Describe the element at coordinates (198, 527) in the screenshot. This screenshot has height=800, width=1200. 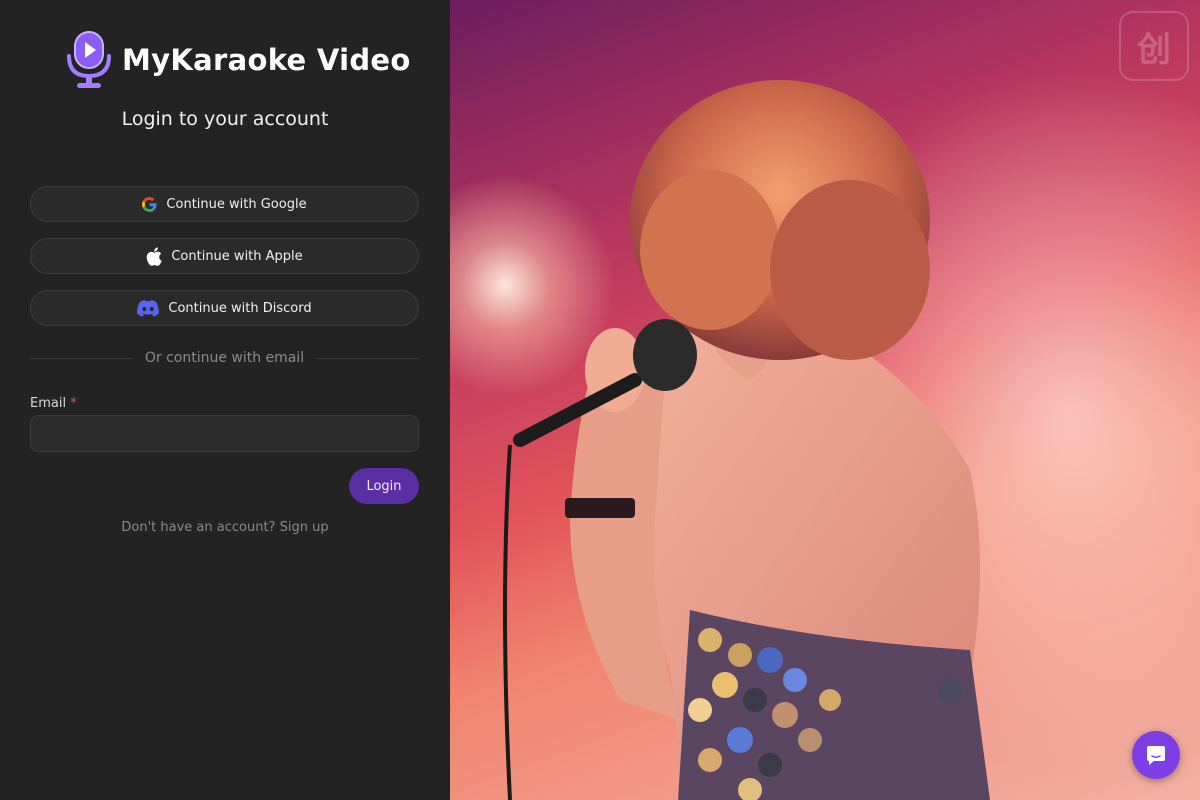
I see `signup-prompt-text: Don't have an account?` at that location.